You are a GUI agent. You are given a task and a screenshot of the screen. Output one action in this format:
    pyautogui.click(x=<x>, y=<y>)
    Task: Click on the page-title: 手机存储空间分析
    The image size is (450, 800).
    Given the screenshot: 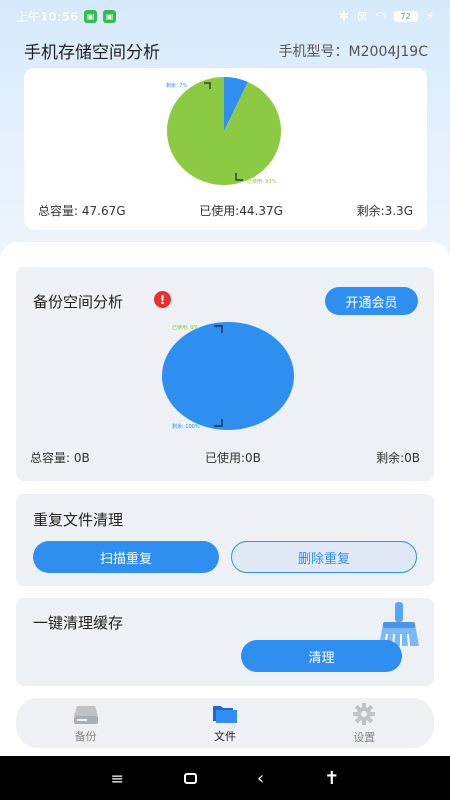 What is the action you would take?
    pyautogui.click(x=92, y=53)
    